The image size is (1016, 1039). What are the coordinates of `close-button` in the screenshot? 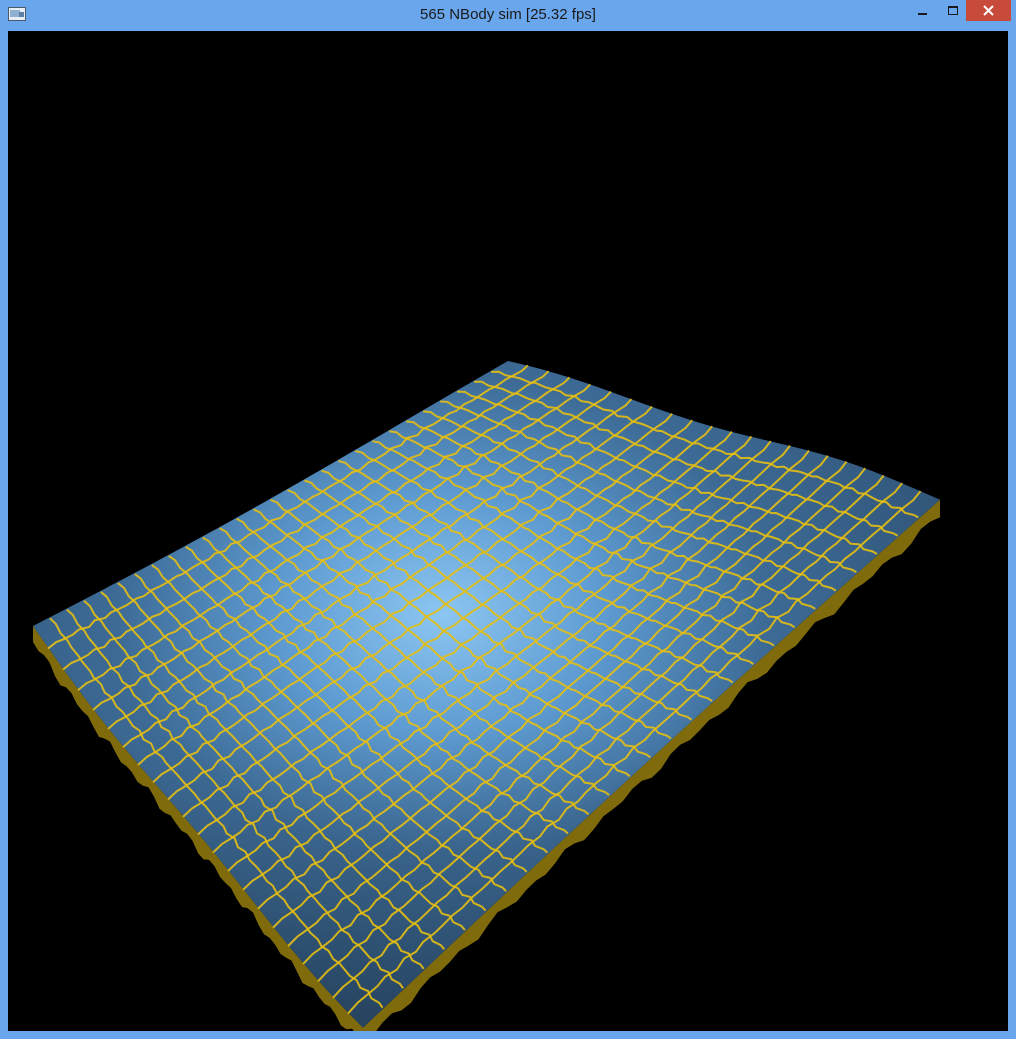 It's located at (988, 10).